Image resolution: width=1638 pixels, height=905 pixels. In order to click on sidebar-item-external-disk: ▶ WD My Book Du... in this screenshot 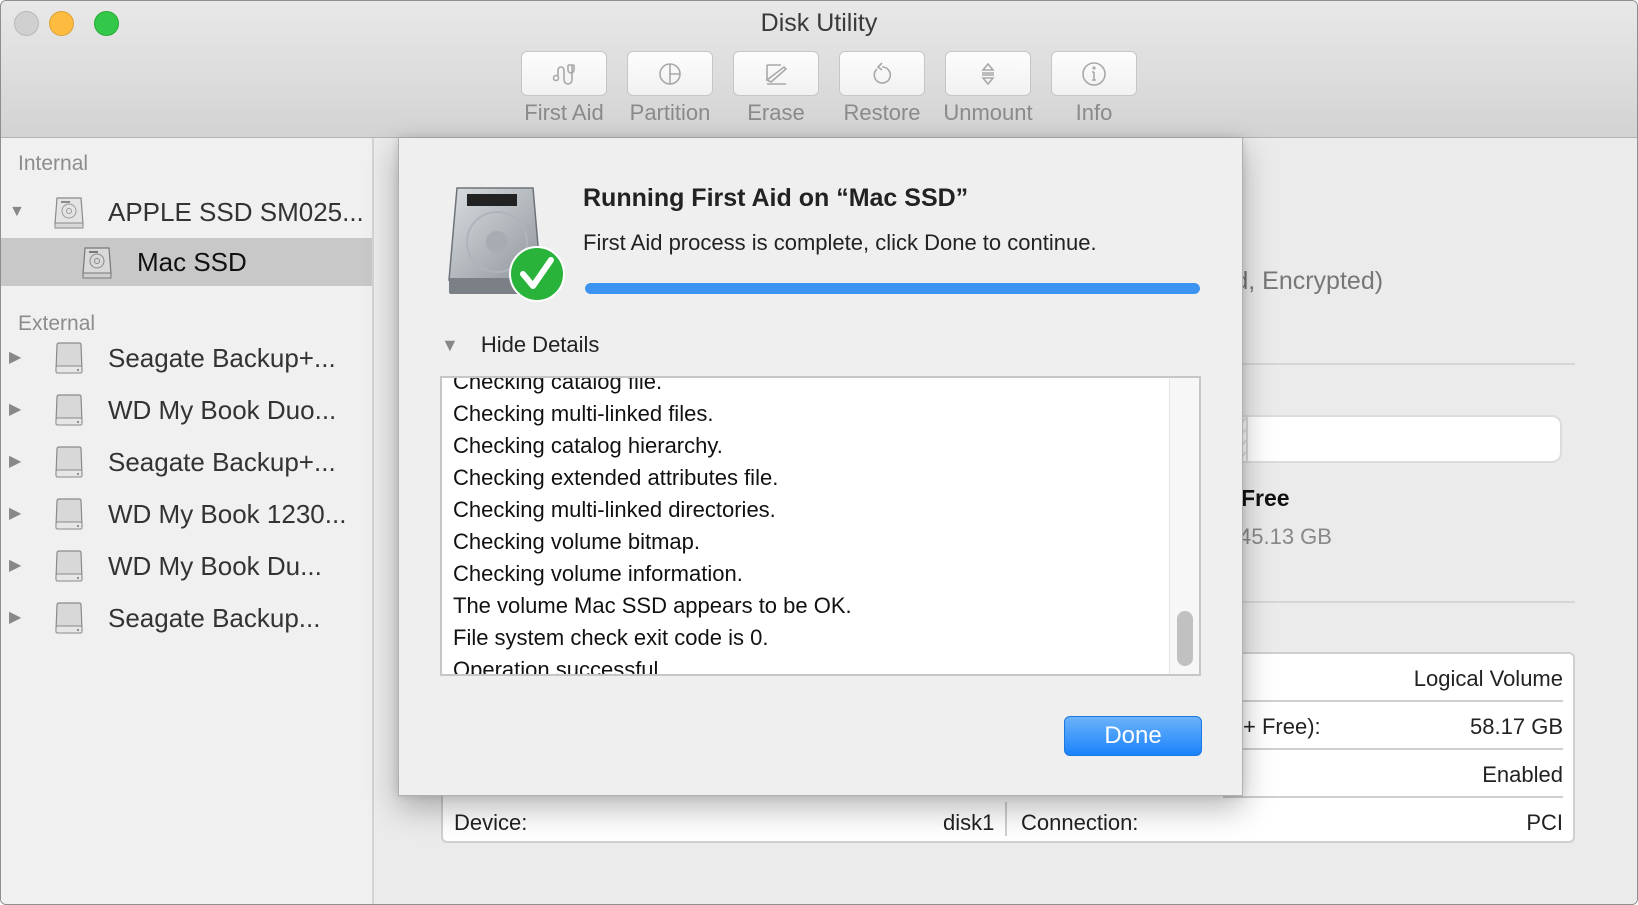, I will do `click(186, 566)`.